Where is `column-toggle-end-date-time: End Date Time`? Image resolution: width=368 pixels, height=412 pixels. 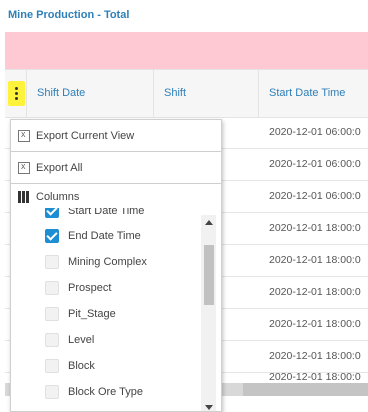 column-toggle-end-date-time: End Date Time is located at coordinates (93, 236).